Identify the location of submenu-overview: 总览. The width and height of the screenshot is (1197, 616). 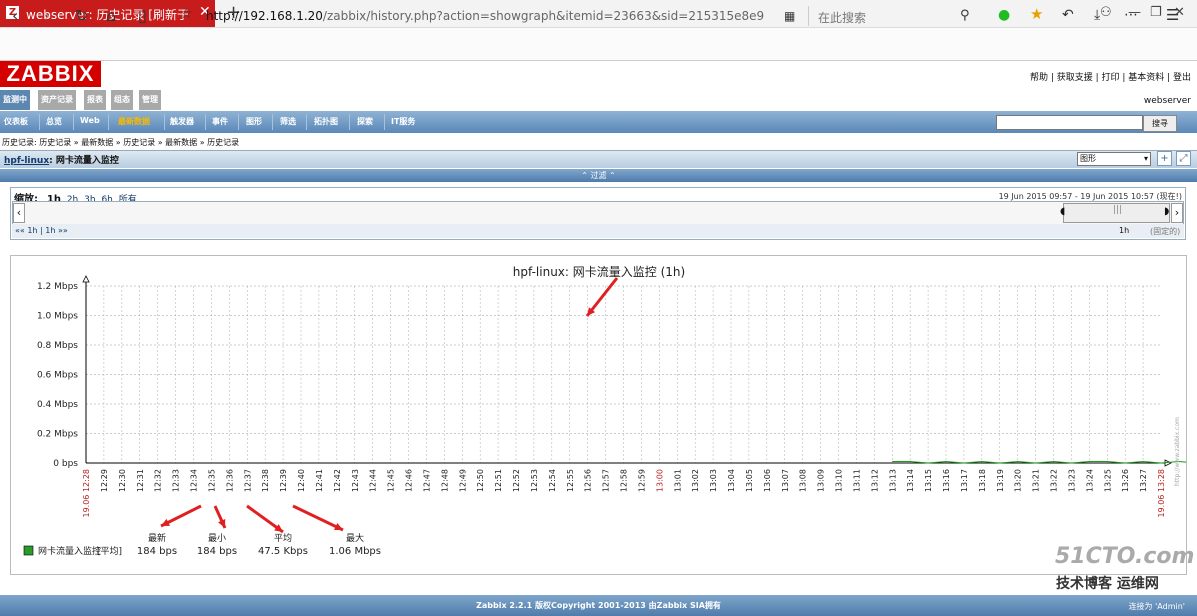
(54, 121).